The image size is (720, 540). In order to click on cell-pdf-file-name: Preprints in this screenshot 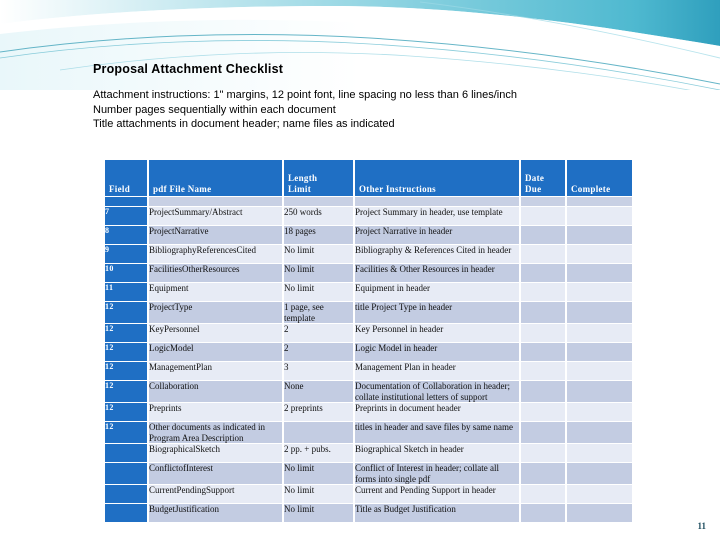, I will do `click(216, 412)`.